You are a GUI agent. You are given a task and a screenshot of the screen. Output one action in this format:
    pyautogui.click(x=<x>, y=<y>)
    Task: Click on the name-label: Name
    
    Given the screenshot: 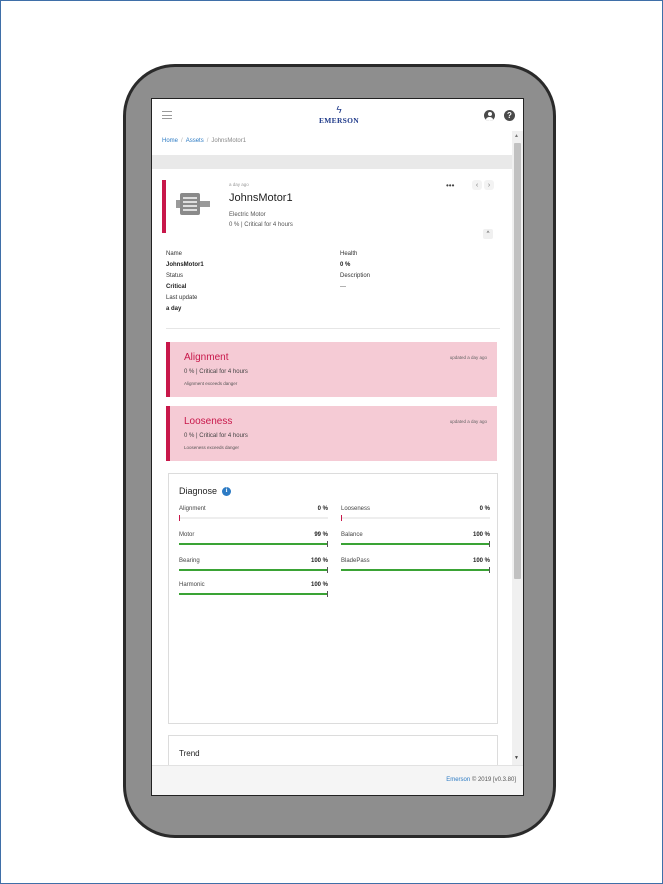 What is the action you would take?
    pyautogui.click(x=174, y=254)
    